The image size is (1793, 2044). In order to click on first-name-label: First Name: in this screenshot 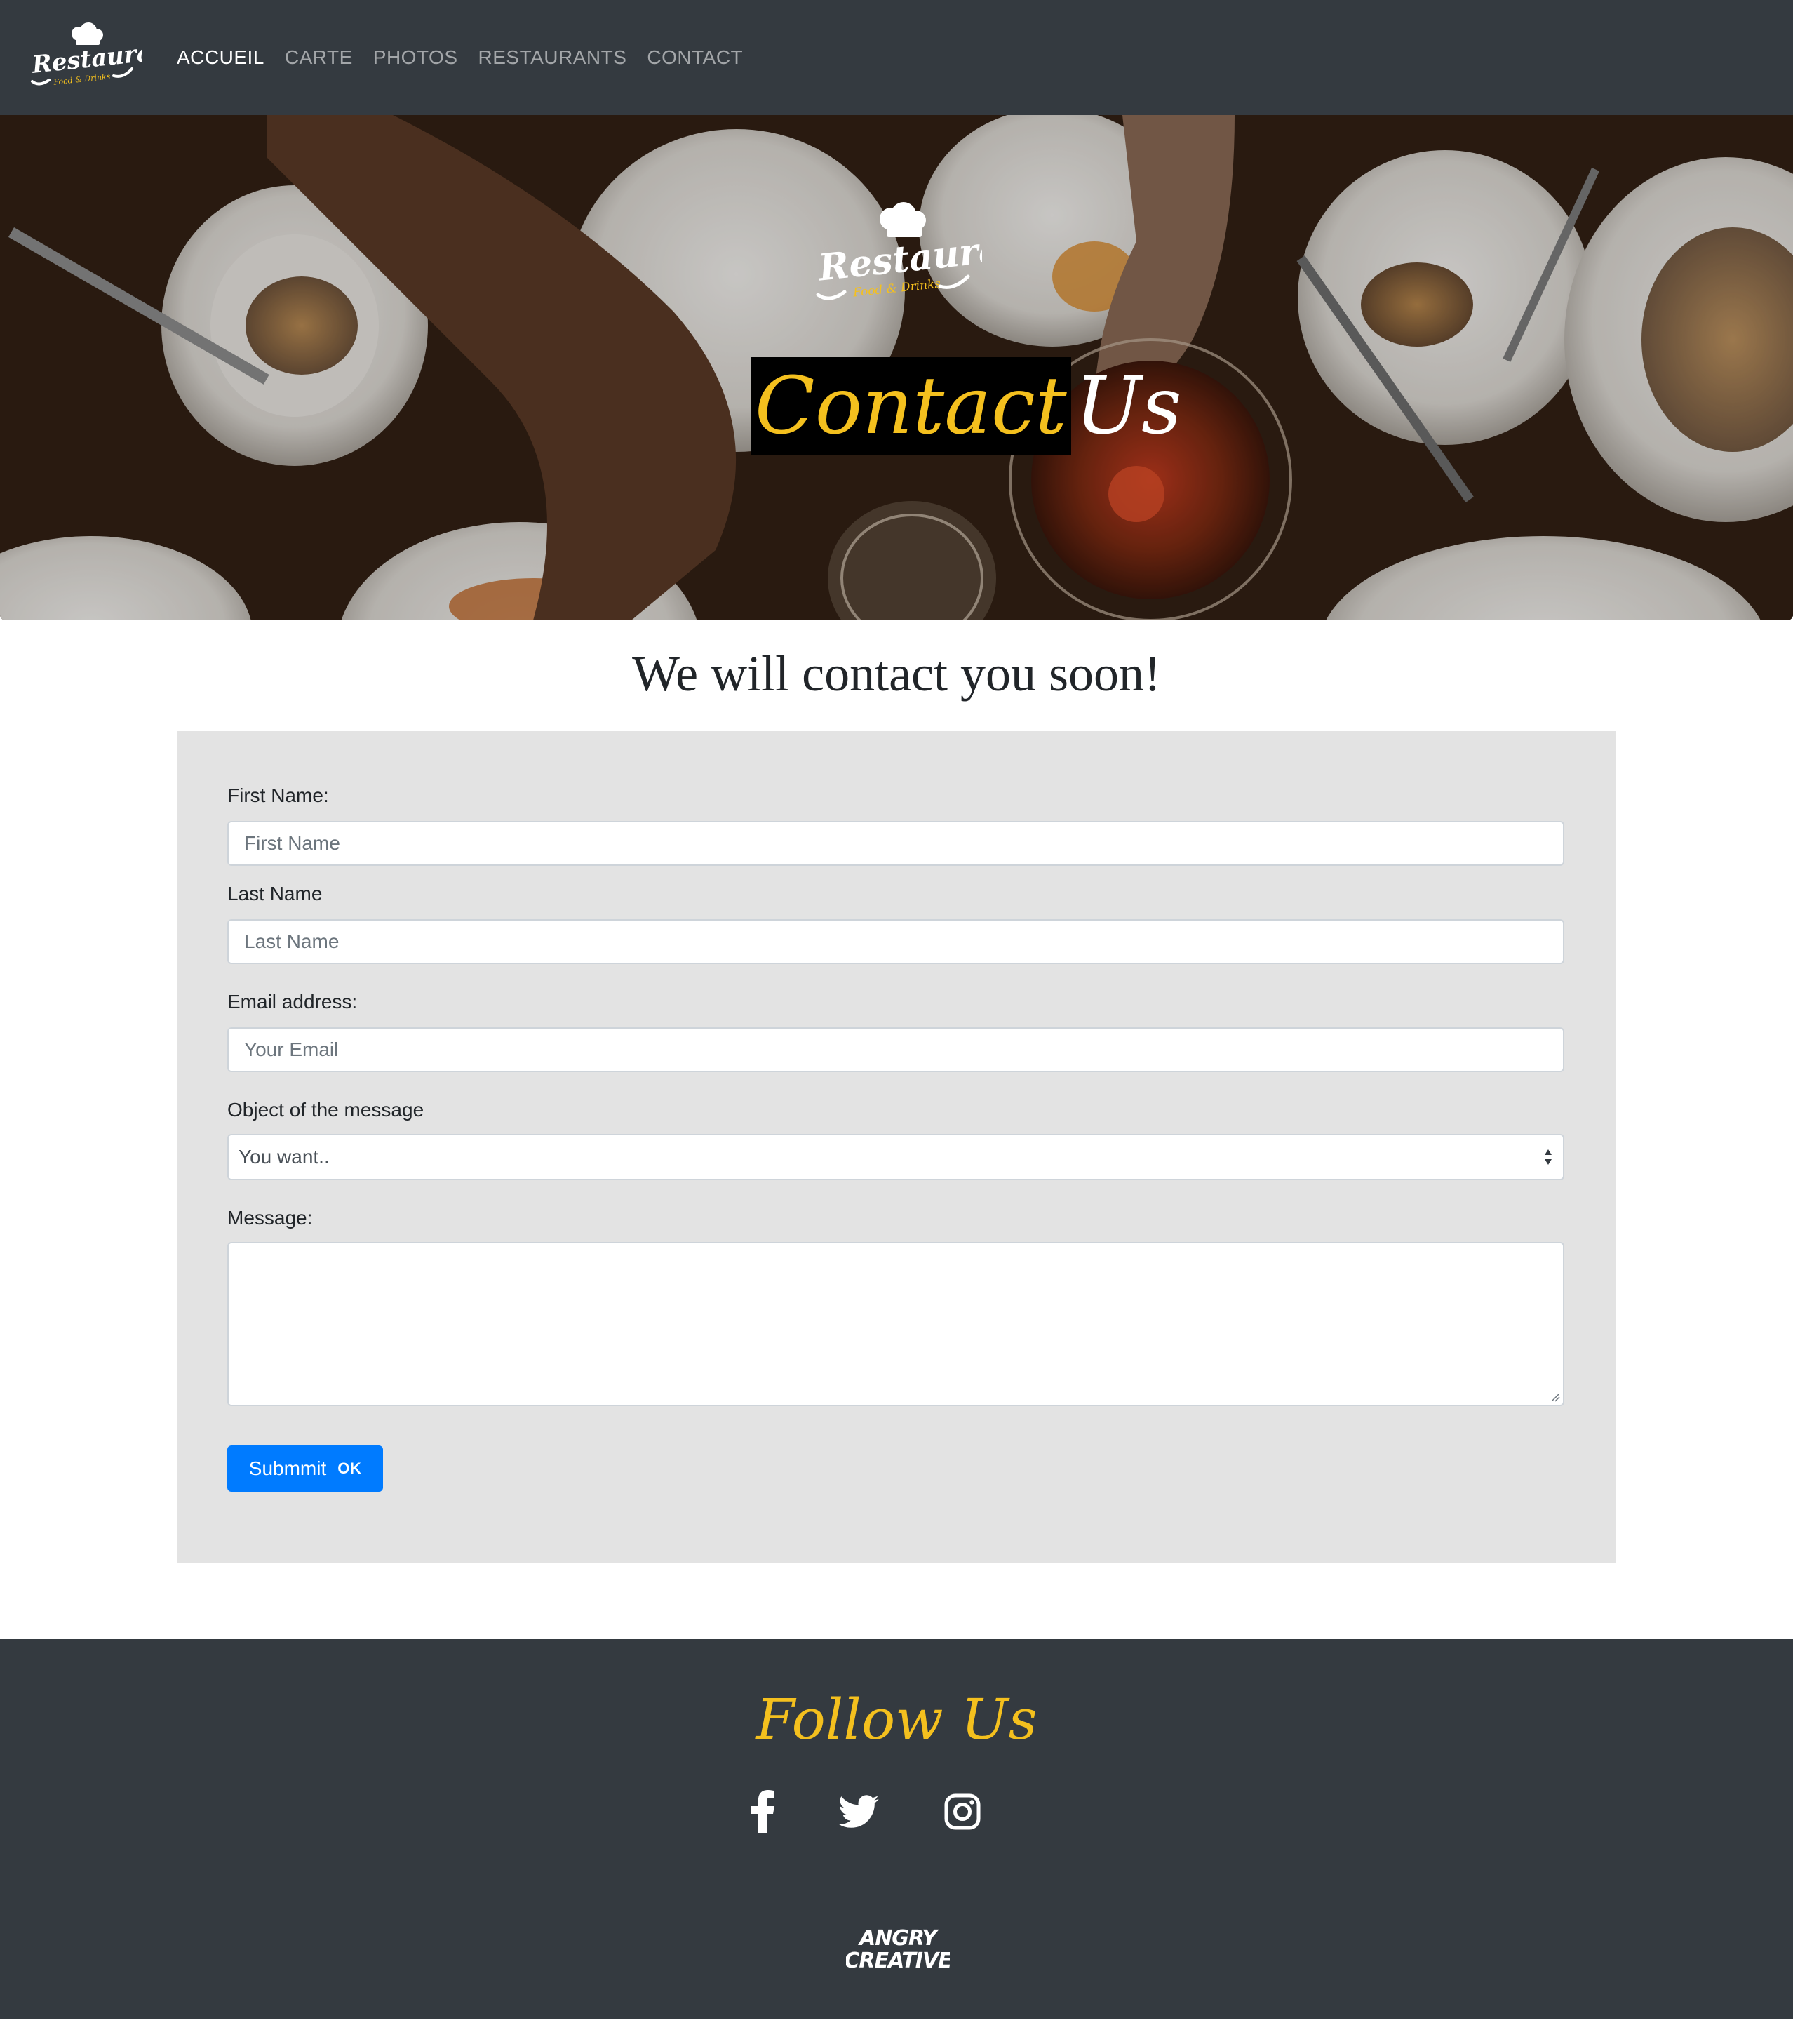, I will do `click(278, 795)`.